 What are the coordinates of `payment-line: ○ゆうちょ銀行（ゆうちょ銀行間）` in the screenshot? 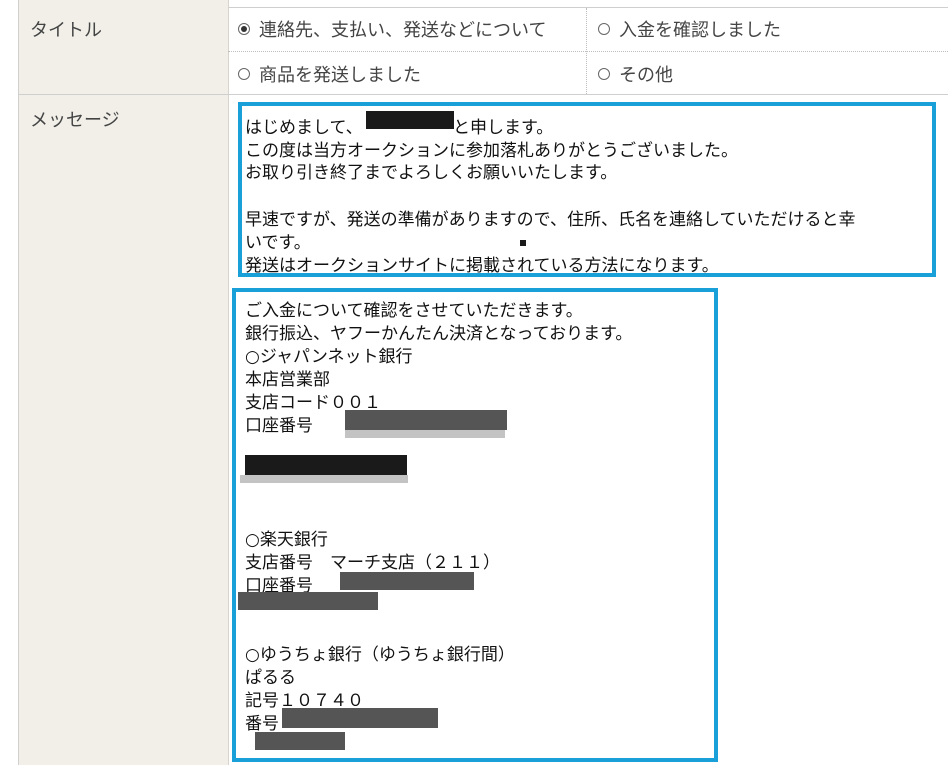 It's located at (380, 655).